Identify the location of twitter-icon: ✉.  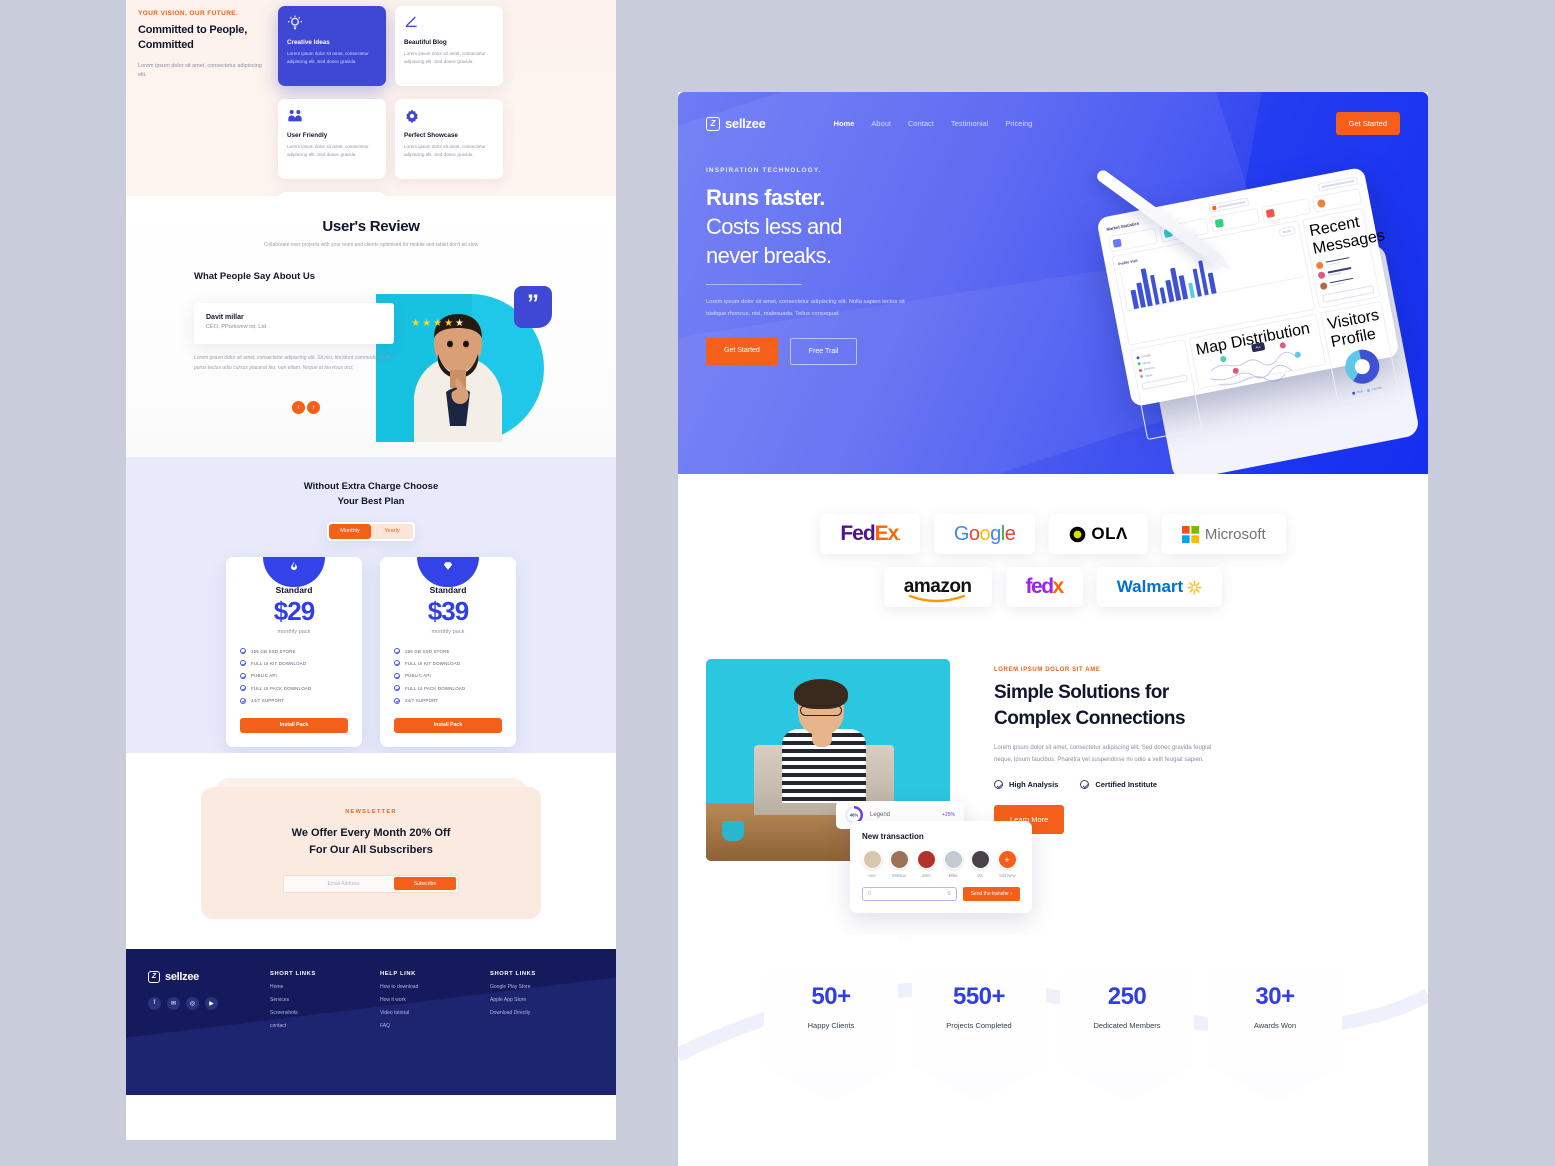
(173, 1003).